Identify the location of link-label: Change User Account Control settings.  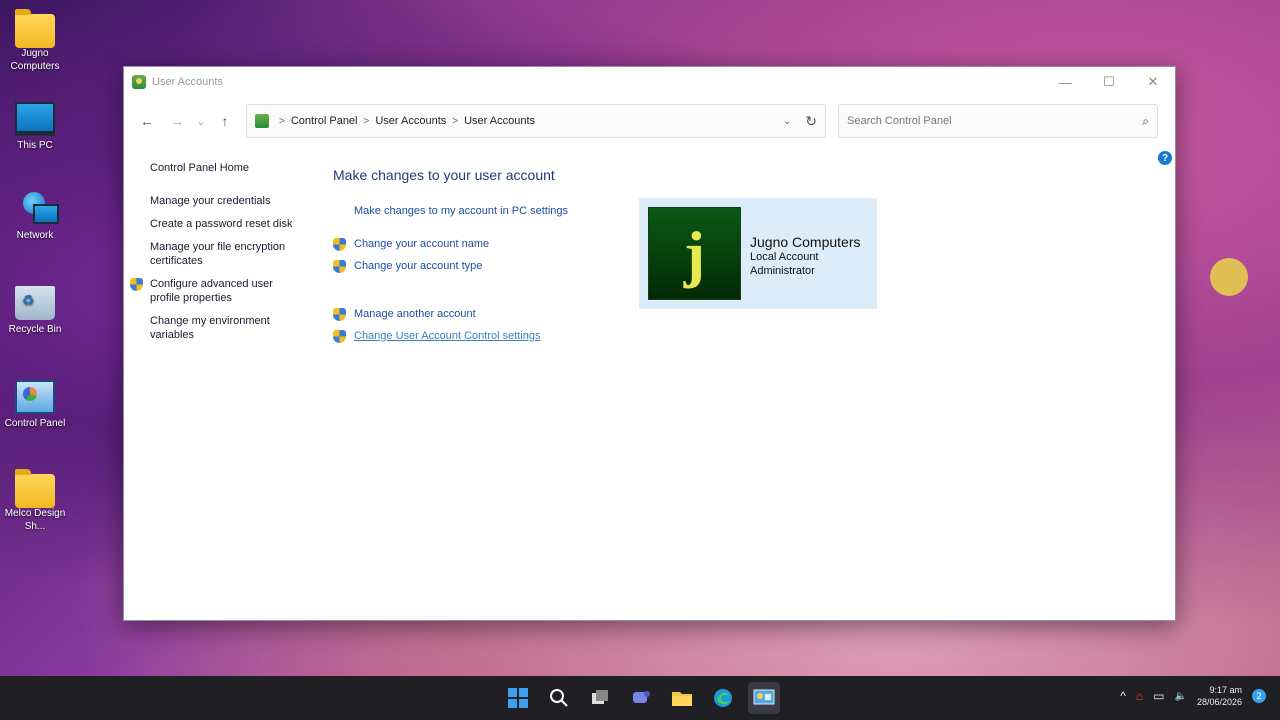
(447, 336).